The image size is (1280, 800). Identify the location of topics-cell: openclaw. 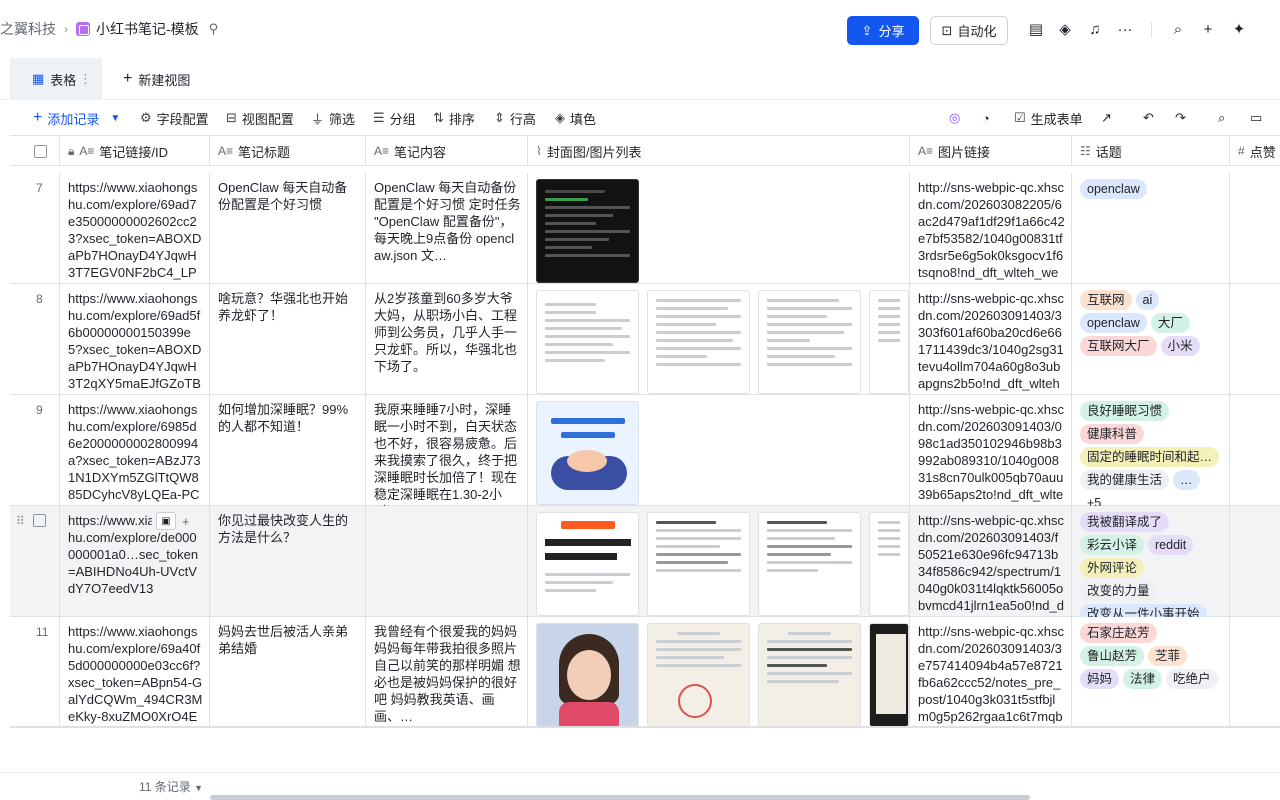
(1151, 228).